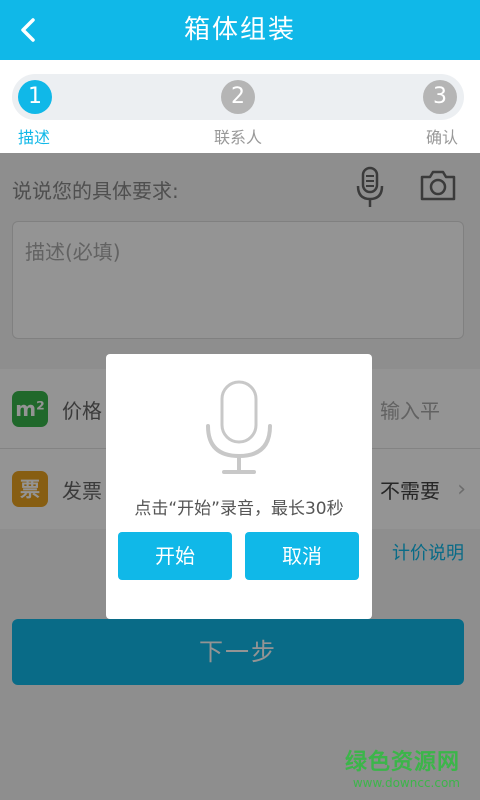 Image resolution: width=480 pixels, height=800 pixels. I want to click on app-header: 箱体组装, so click(240, 30).